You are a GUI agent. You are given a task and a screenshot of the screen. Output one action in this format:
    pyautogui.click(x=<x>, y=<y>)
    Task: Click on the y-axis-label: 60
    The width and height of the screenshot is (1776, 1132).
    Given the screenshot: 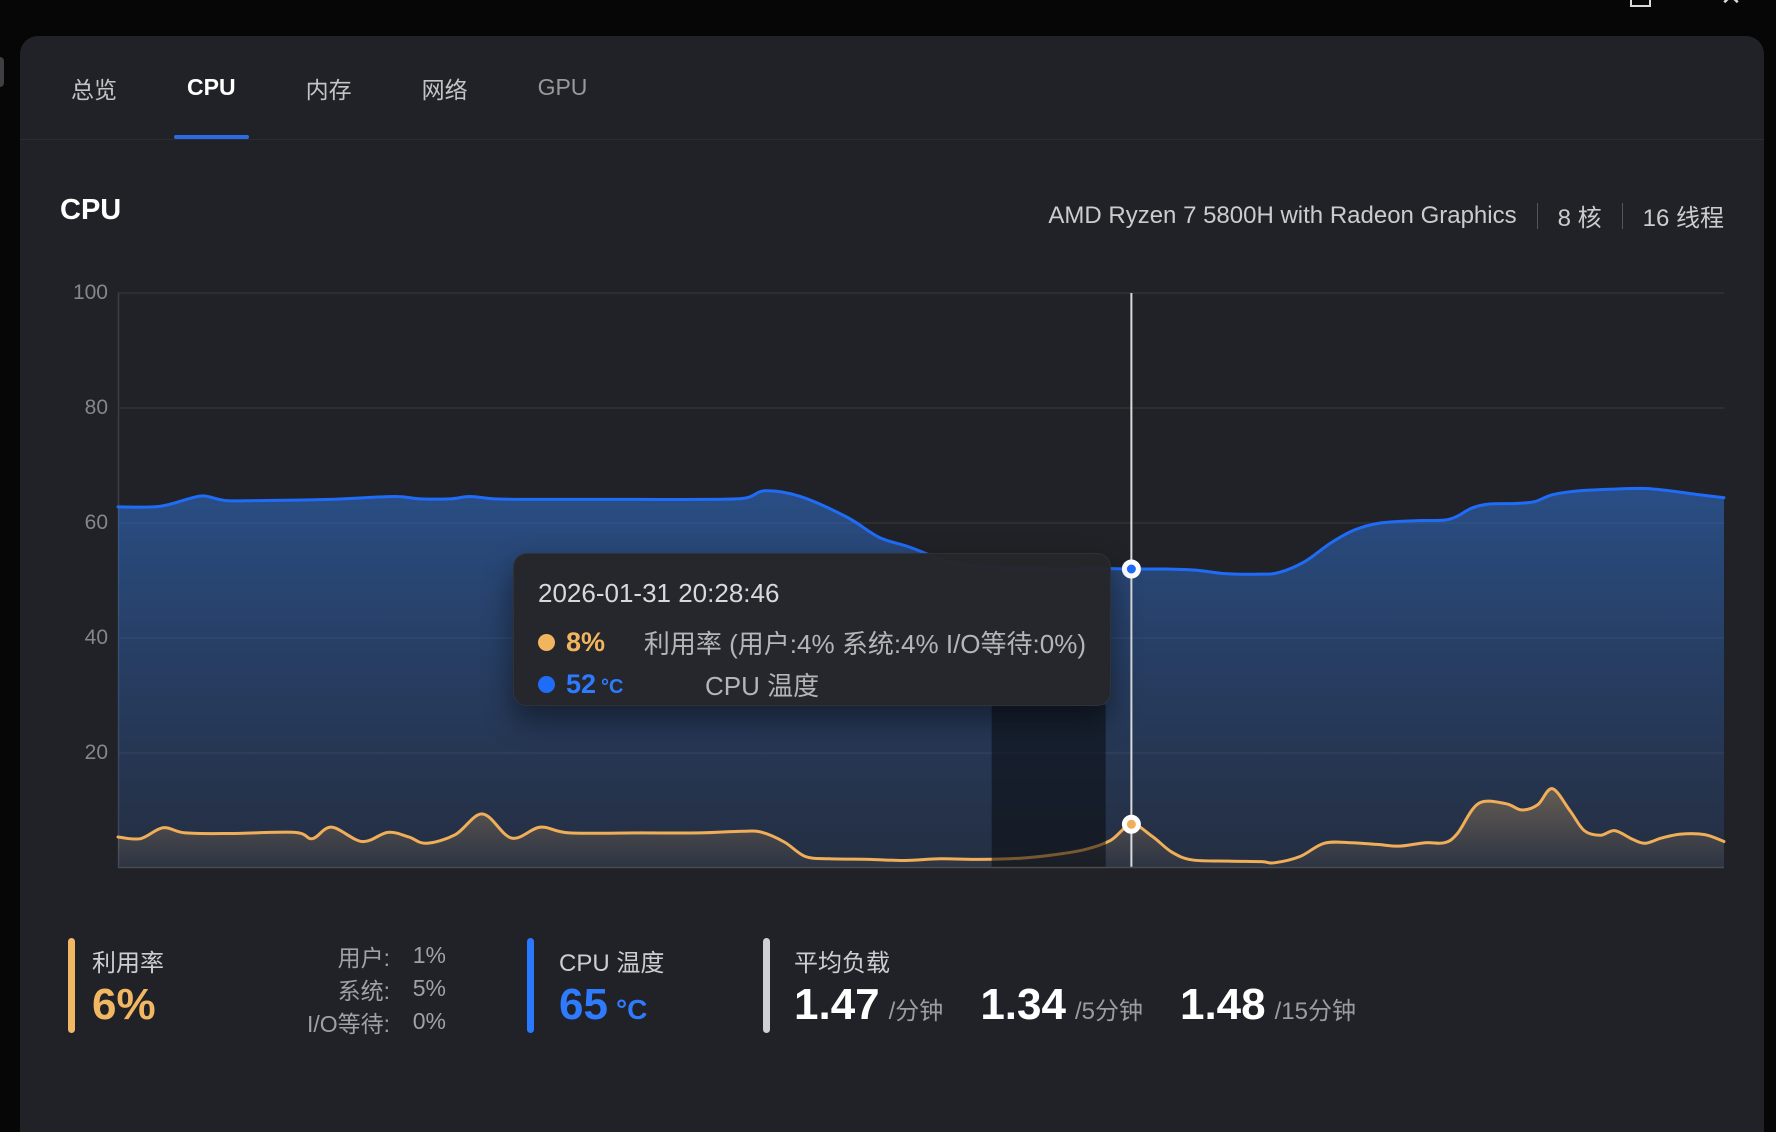 What is the action you would take?
    pyautogui.click(x=96, y=522)
    